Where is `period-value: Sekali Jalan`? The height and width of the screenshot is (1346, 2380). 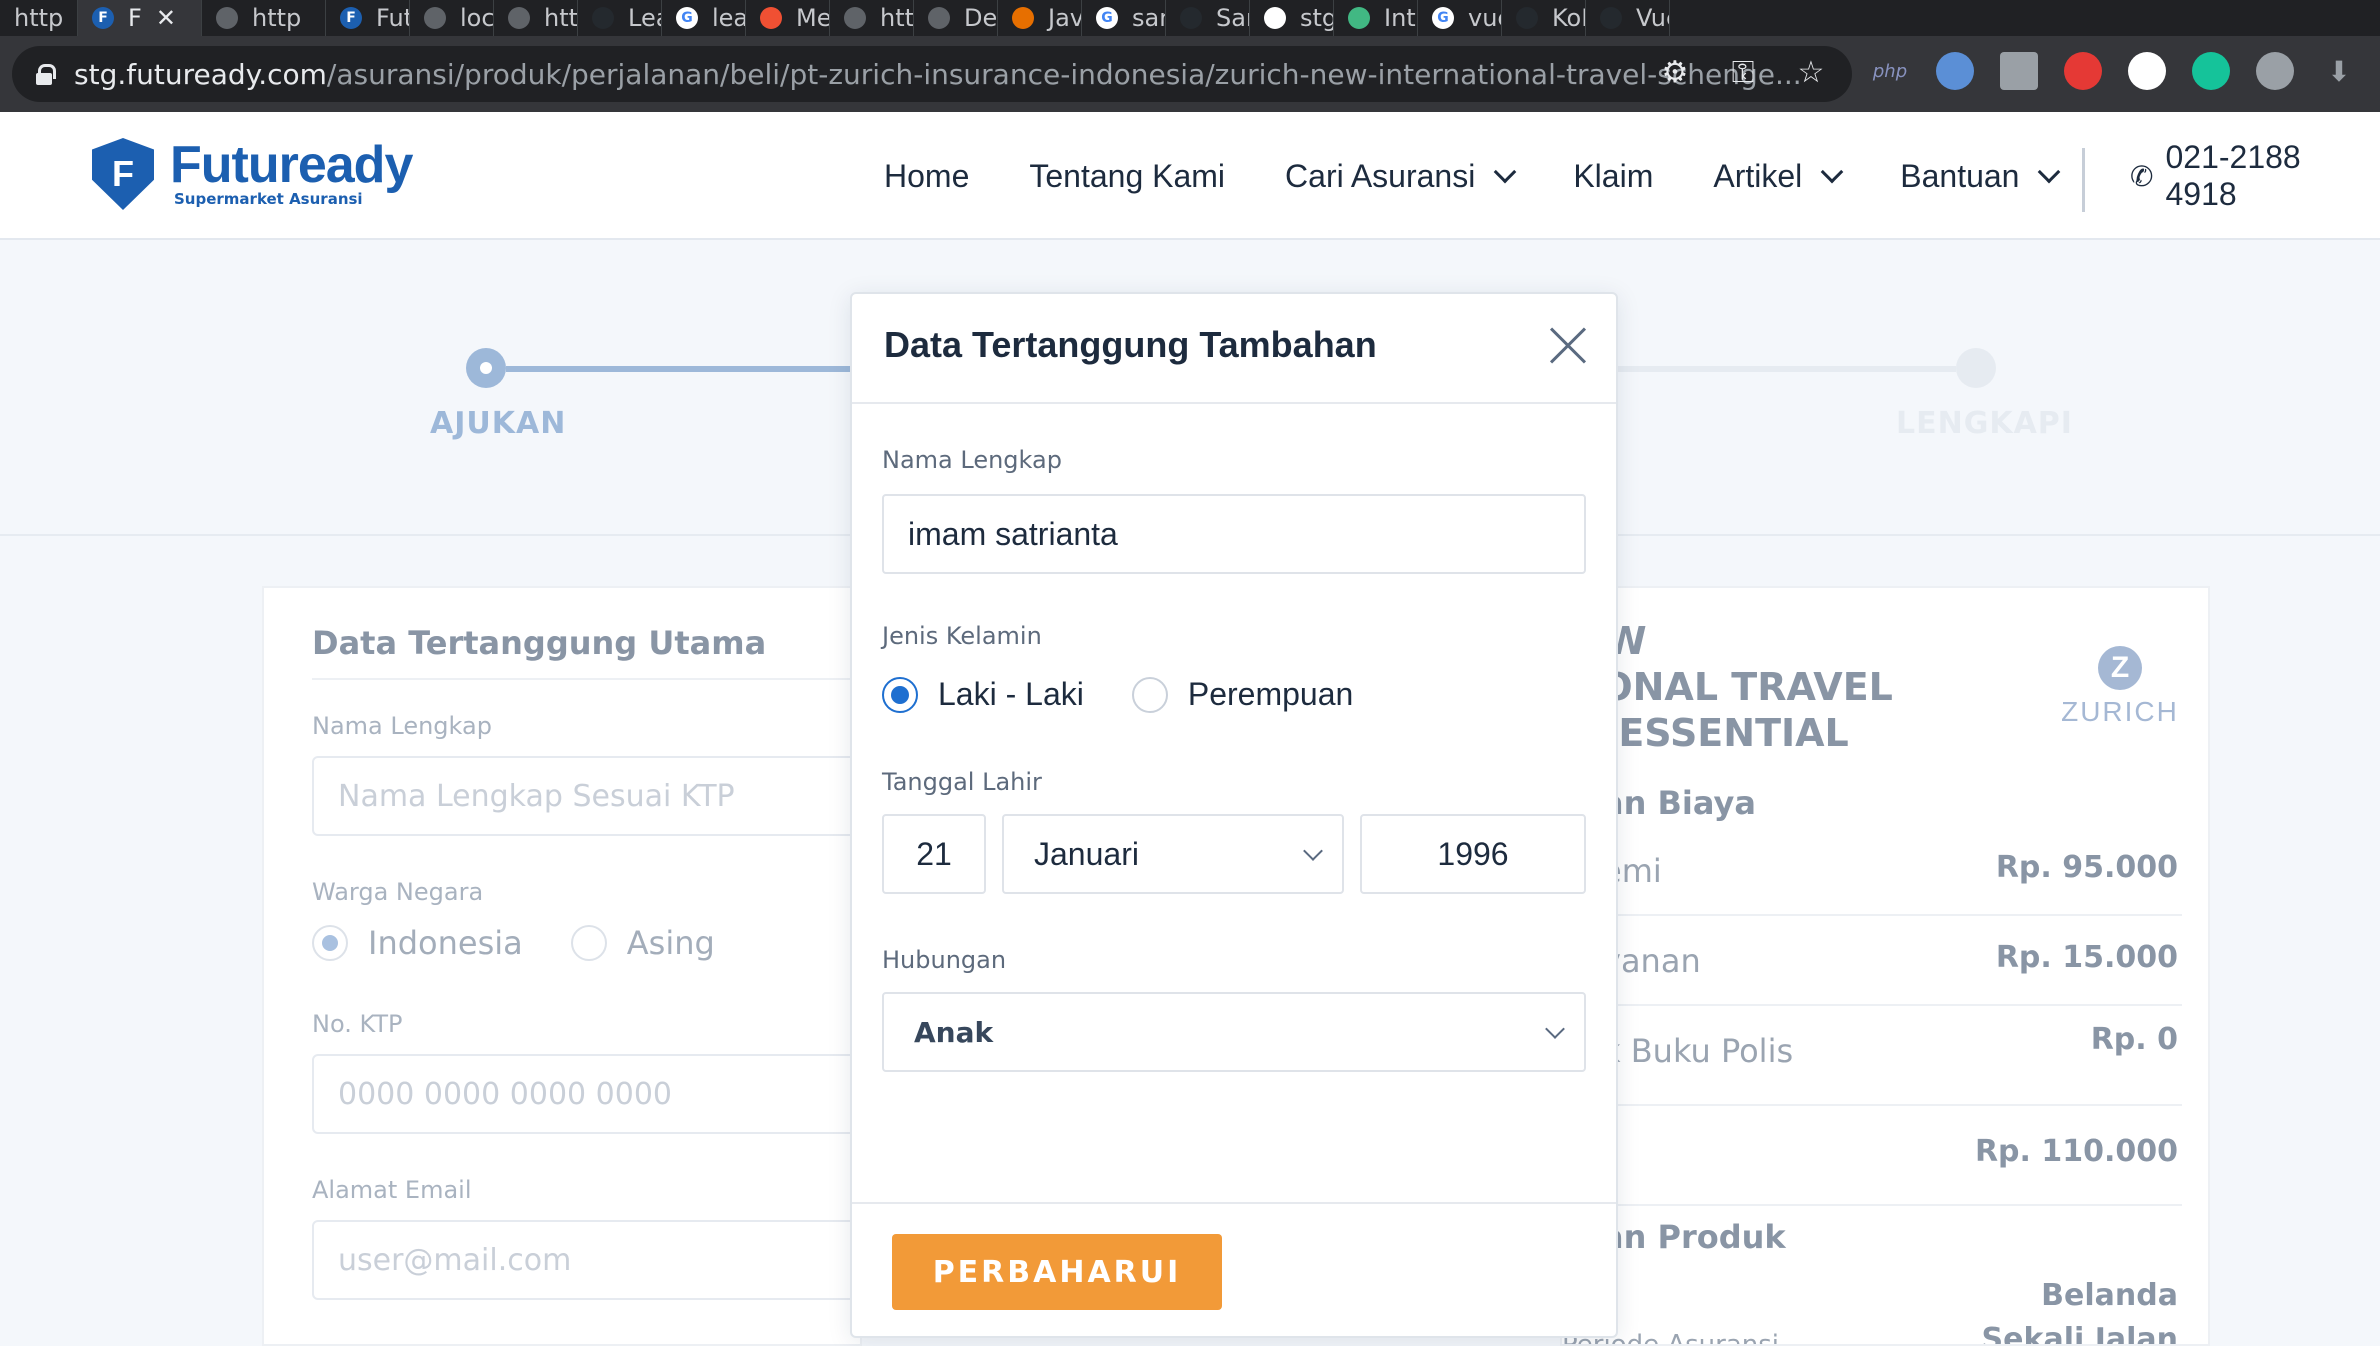 period-value: Sekali Jalan is located at coordinates (2079, 1334).